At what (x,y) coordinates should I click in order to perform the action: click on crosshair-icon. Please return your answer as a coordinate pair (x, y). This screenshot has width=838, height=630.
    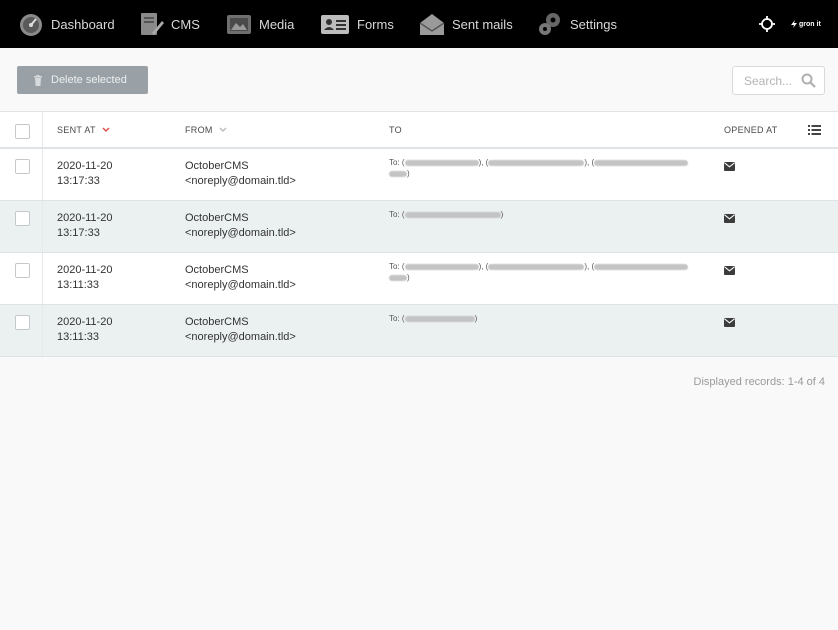
    Looking at the image, I should click on (767, 24).